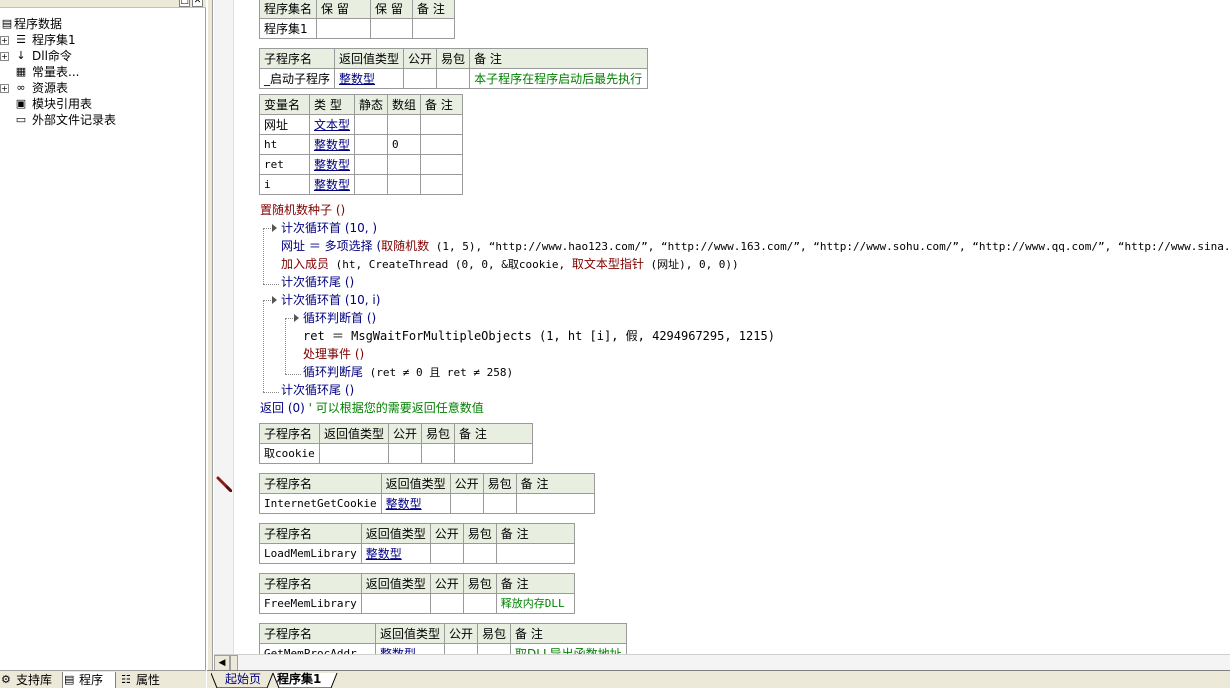  I want to click on sub-name-cell: _启动子程序, so click(297, 78).